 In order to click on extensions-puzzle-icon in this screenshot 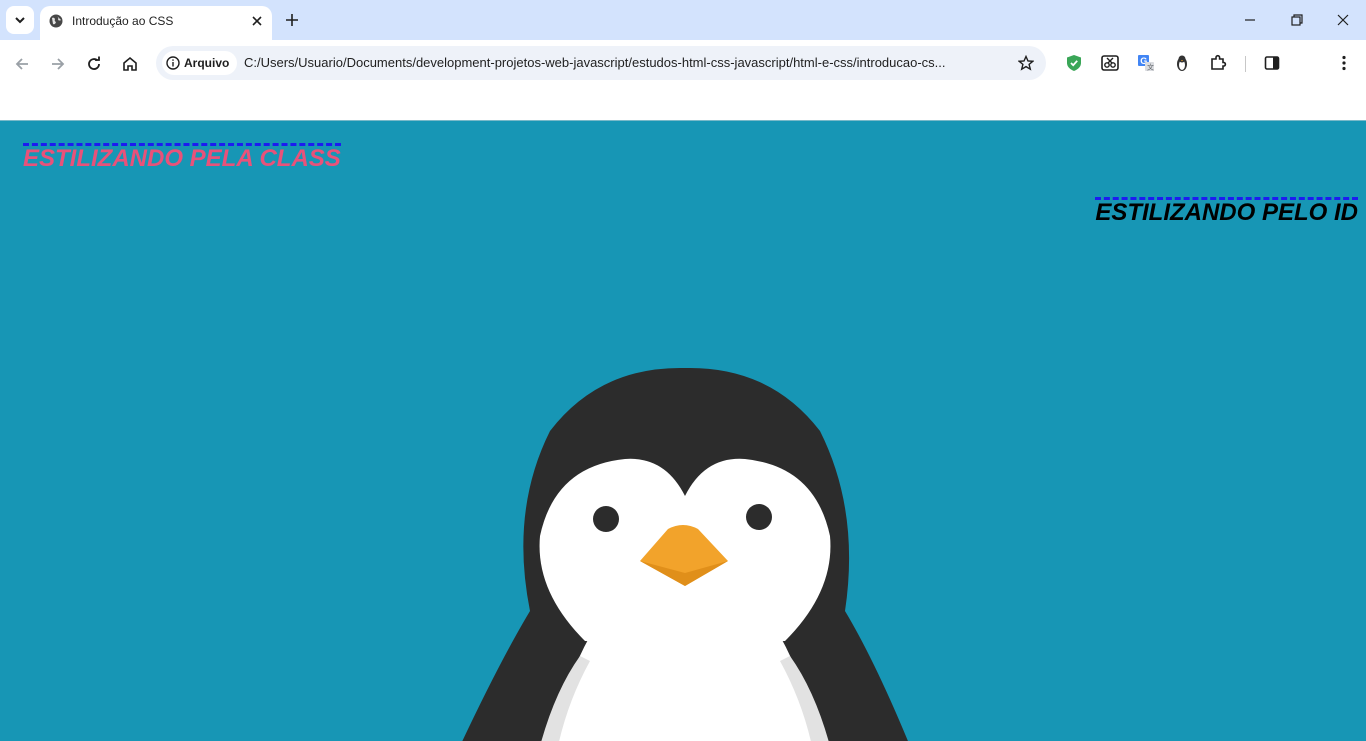, I will do `click(1219, 62)`.